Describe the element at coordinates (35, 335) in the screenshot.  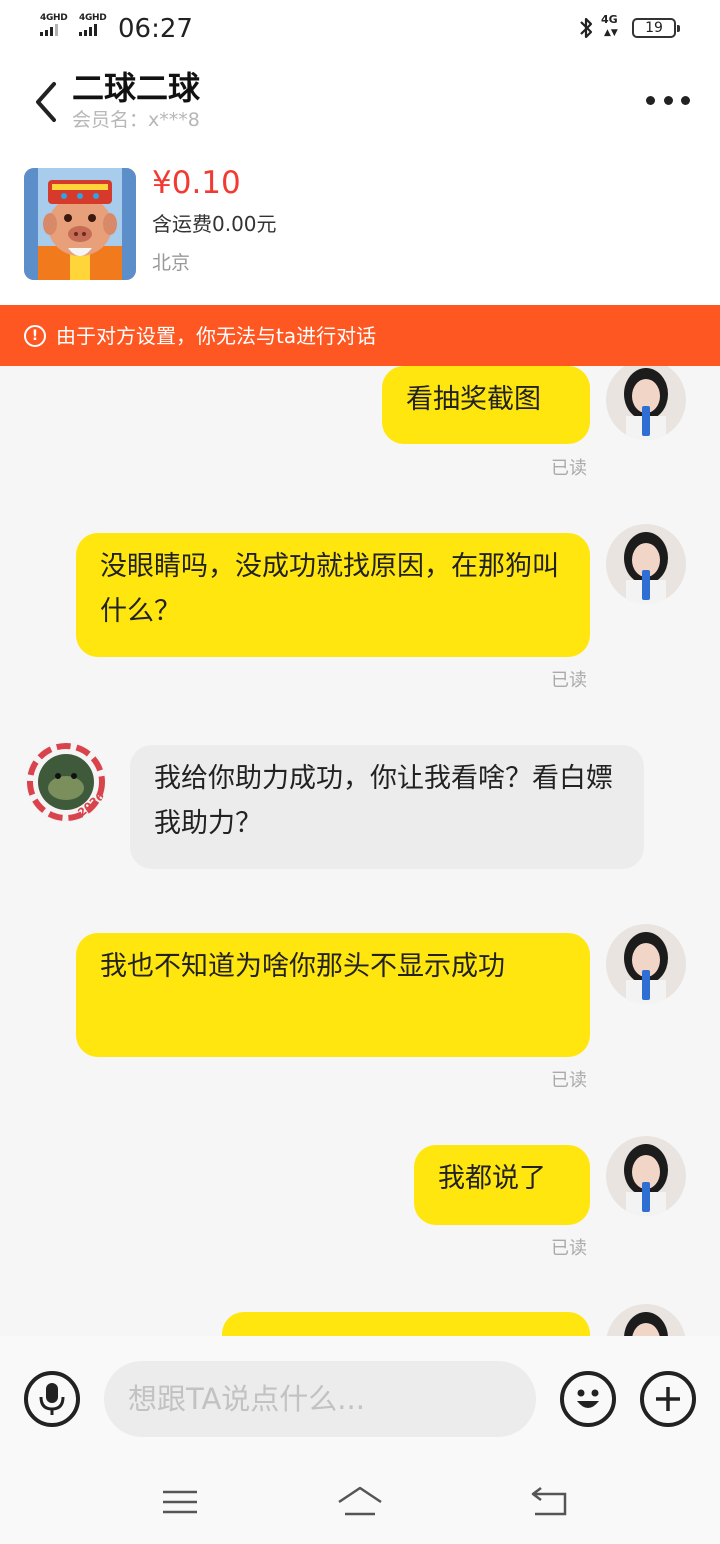
I see `alert-icon: !` at that location.